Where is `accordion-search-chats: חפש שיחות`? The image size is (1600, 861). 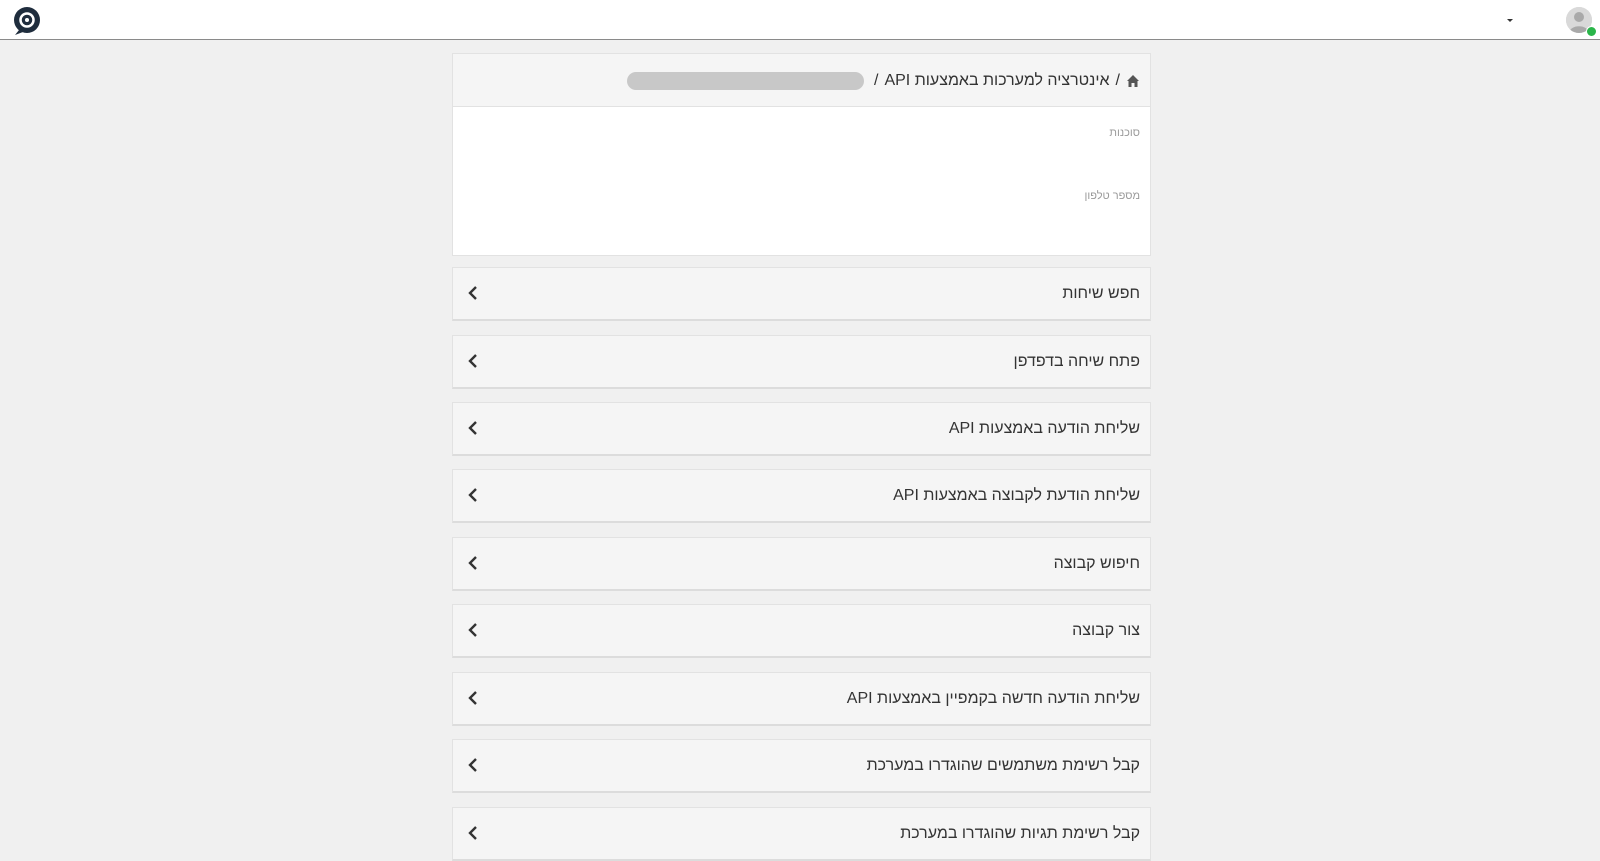 accordion-search-chats: חפש שיחות is located at coordinates (801, 294).